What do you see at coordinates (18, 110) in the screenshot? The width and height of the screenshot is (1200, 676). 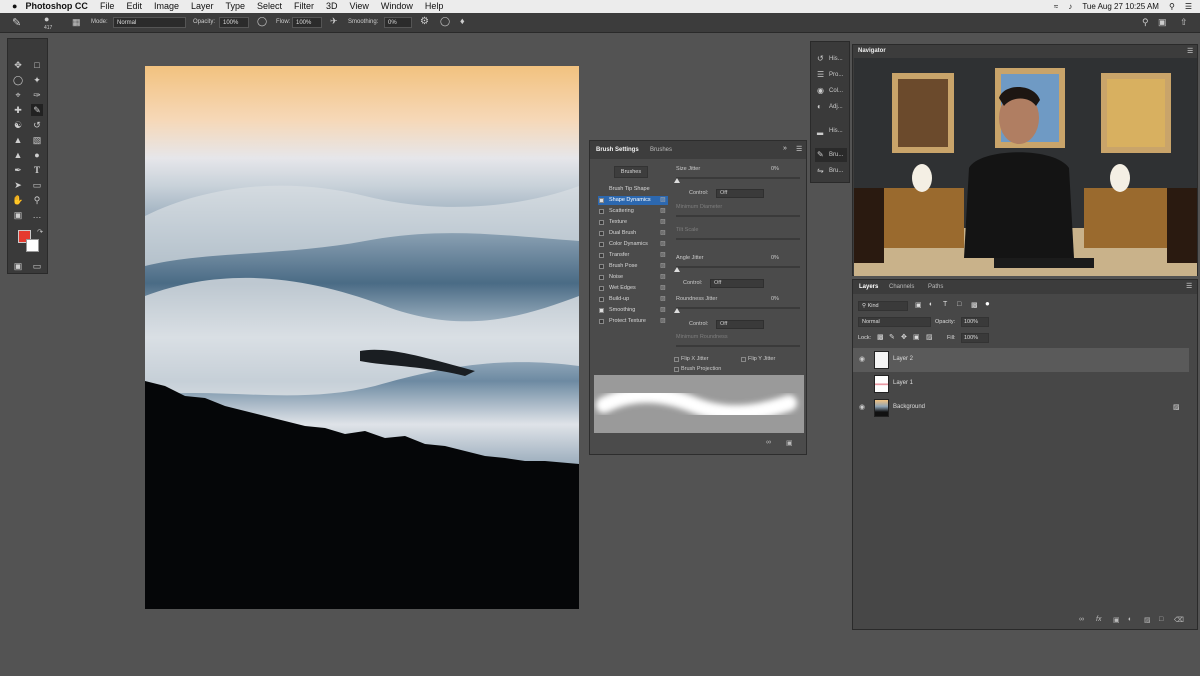 I see `healing-brush-tool-icon: ✚` at bounding box center [18, 110].